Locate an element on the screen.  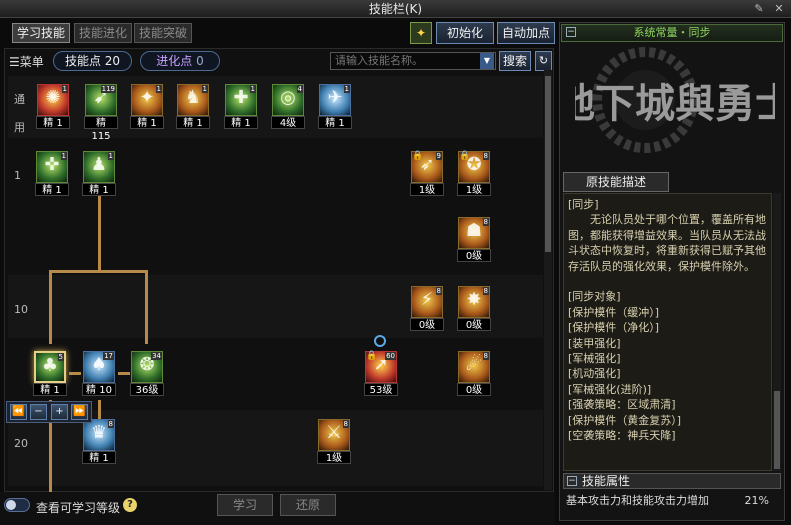
s-r15-2: ♠ 17 is located at coordinates (99, 367).